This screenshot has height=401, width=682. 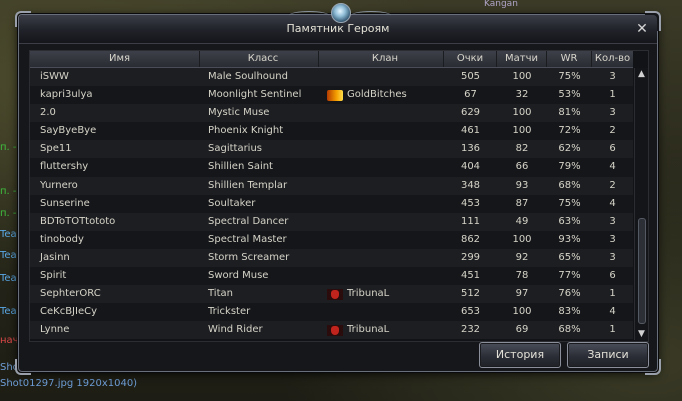 What do you see at coordinates (338, 23) in the screenshot?
I see `dialog-titlebar: Памятник Героям ✕` at bounding box center [338, 23].